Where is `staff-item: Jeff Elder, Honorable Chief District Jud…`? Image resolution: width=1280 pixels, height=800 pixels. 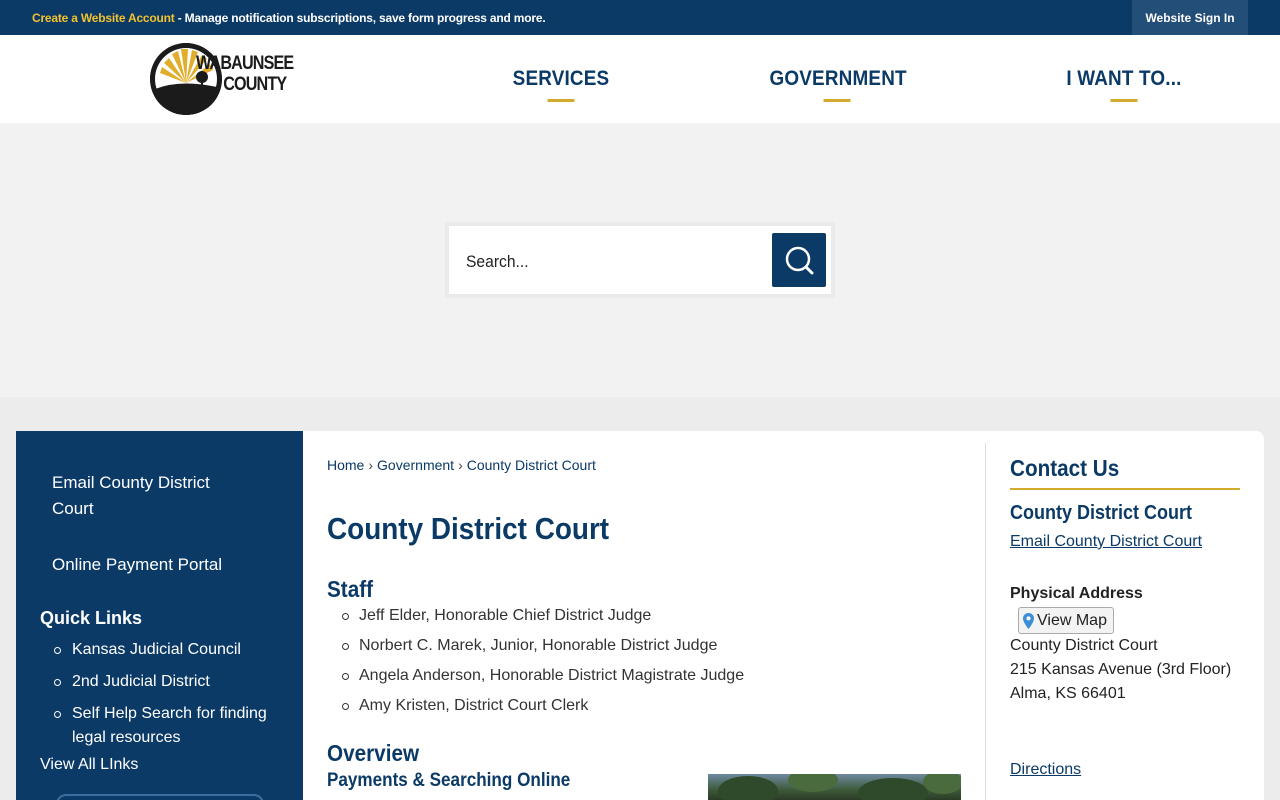
staff-item: Jeff Elder, Honorable Chief District Jud… is located at coordinates (542, 616).